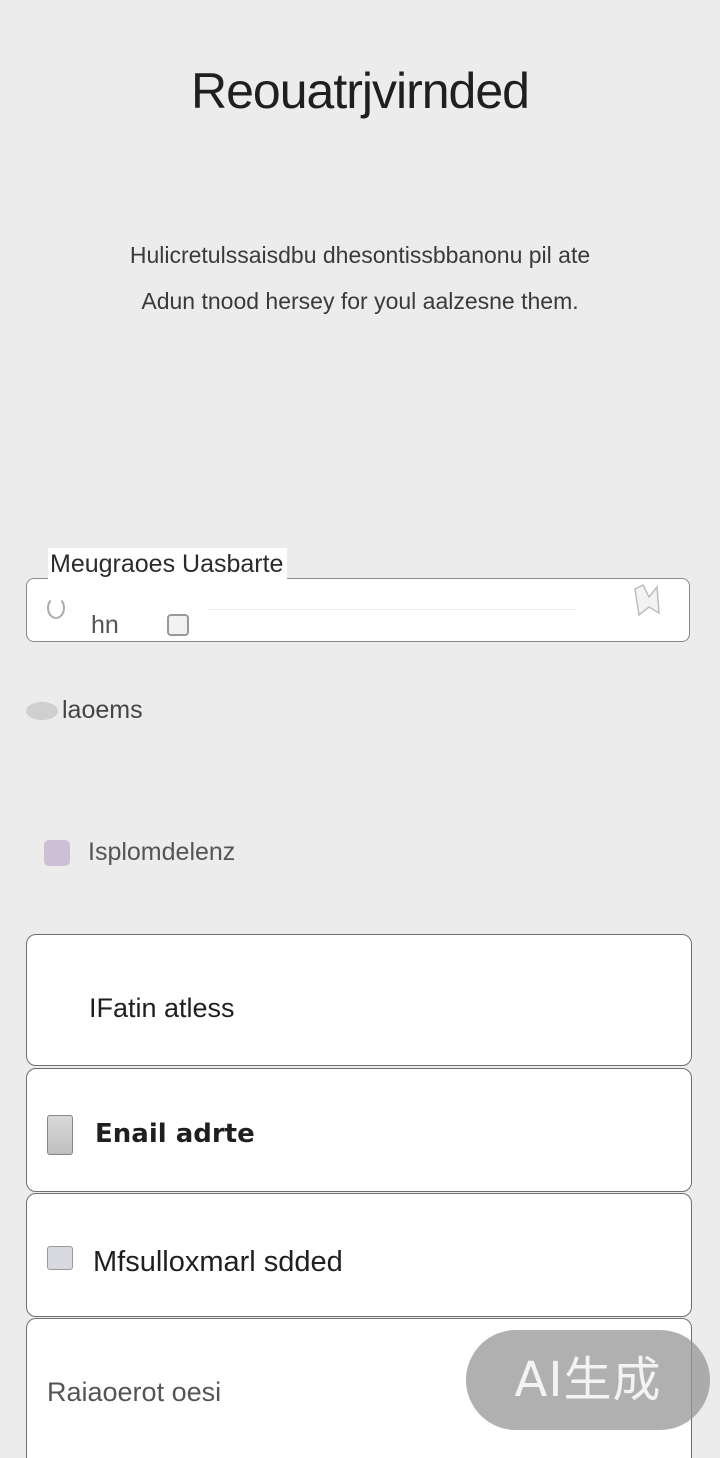 The height and width of the screenshot is (1458, 720). I want to click on option-label-1: IFatin atless, so click(162, 1008).